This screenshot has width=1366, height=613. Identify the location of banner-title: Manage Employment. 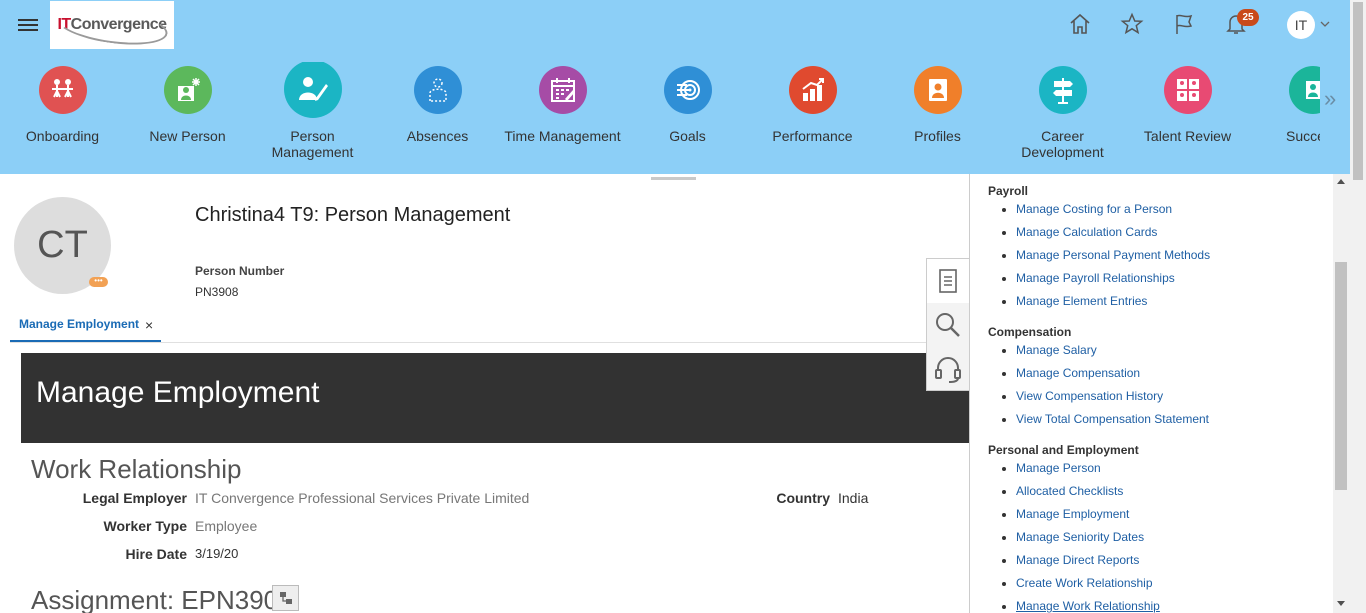
(178, 392).